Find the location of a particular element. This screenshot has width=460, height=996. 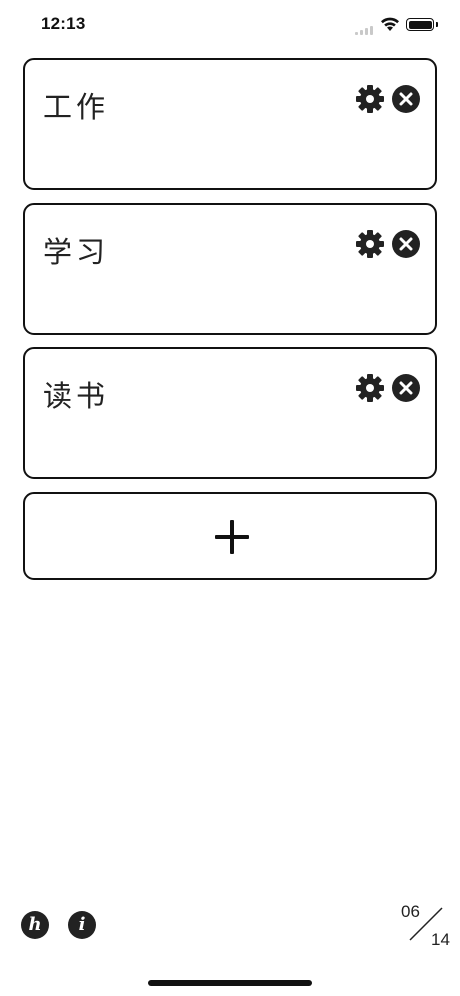

info-icon: i is located at coordinates (82, 925).